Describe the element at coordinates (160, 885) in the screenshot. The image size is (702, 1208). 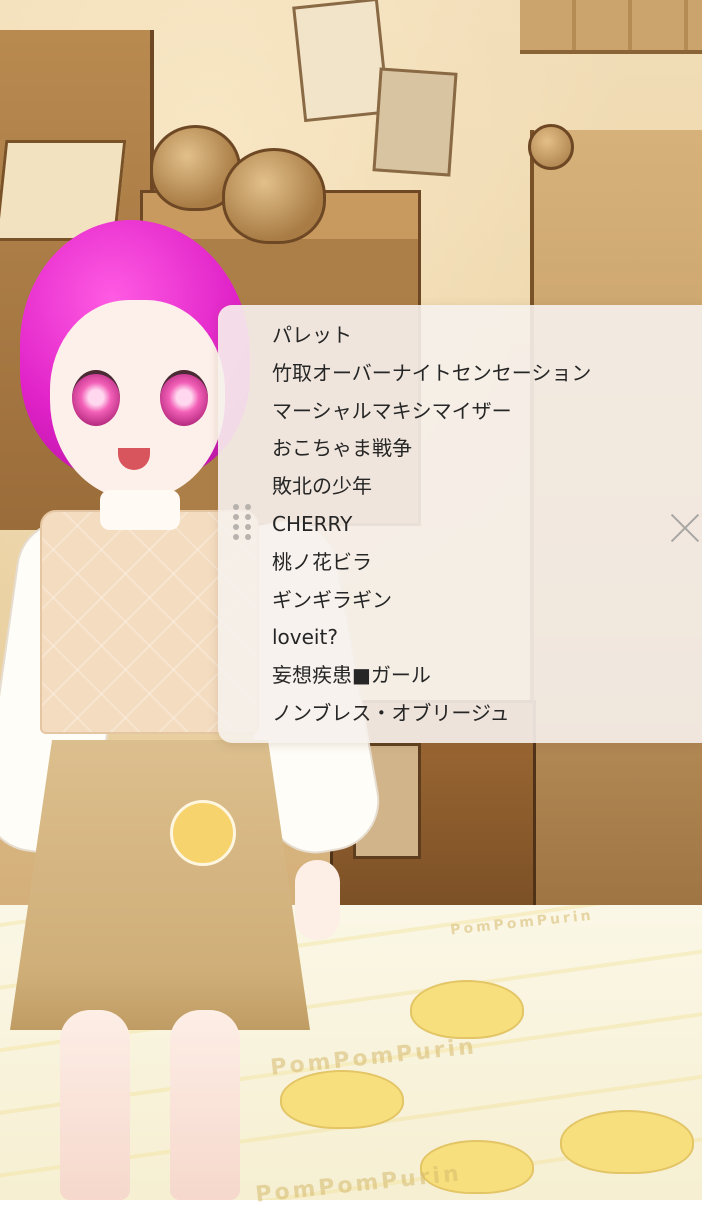
I see `avatar-skirt` at that location.